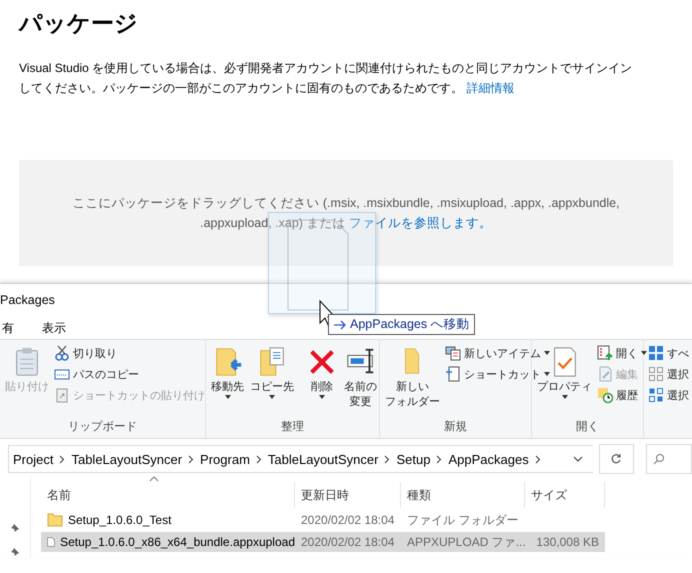  I want to click on column-header: 種類, so click(463, 495).